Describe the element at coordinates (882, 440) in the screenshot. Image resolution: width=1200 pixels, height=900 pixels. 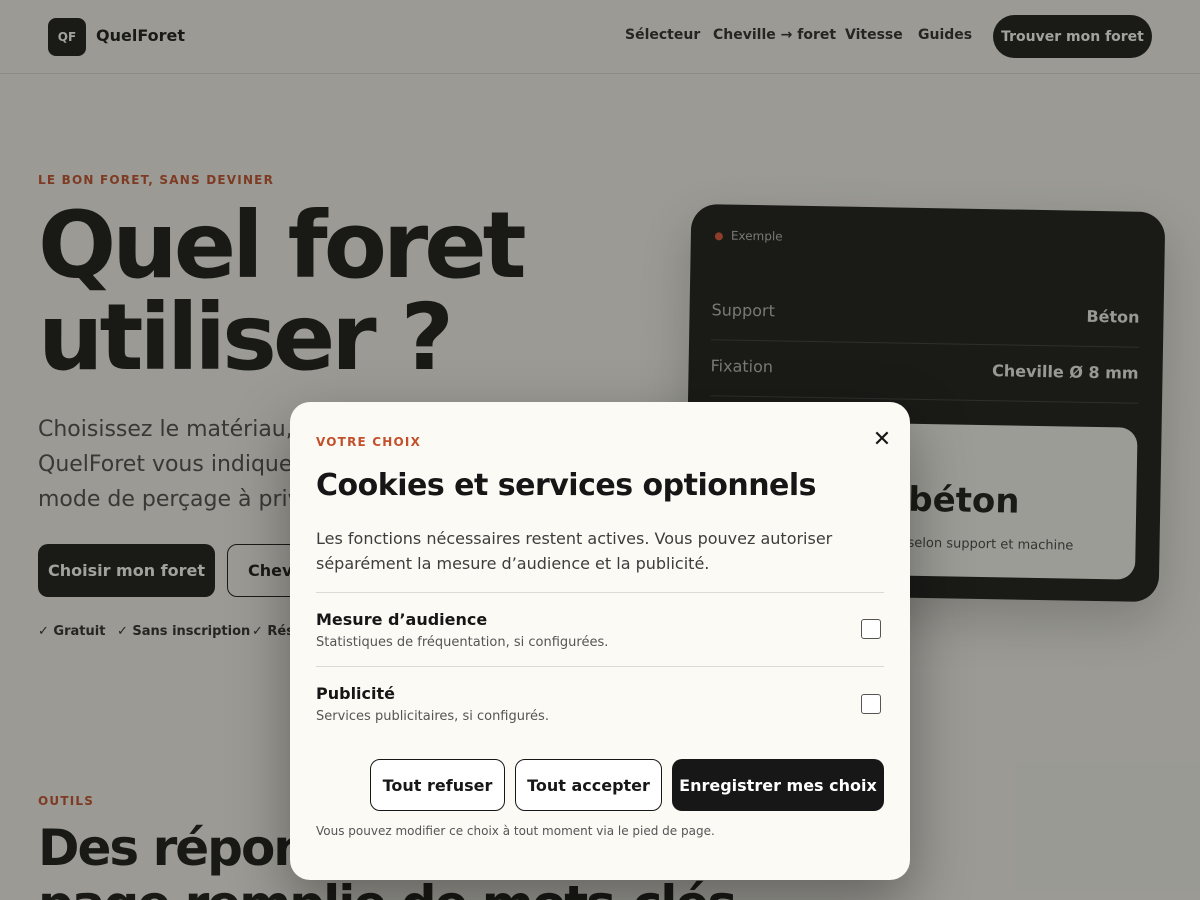
I see `close-icon: ✕` at that location.